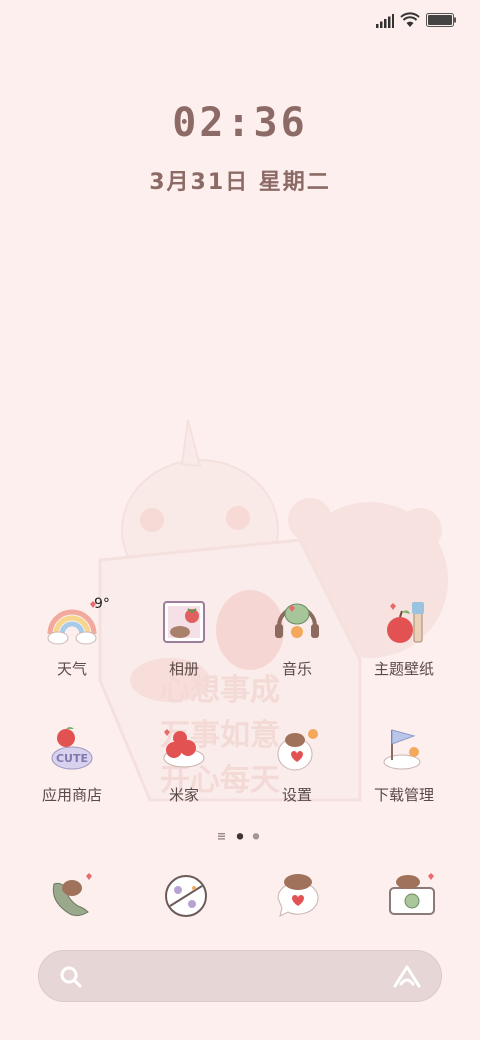  Describe the element at coordinates (72, 748) in the screenshot. I see `app-store-icon: CUTE` at that location.